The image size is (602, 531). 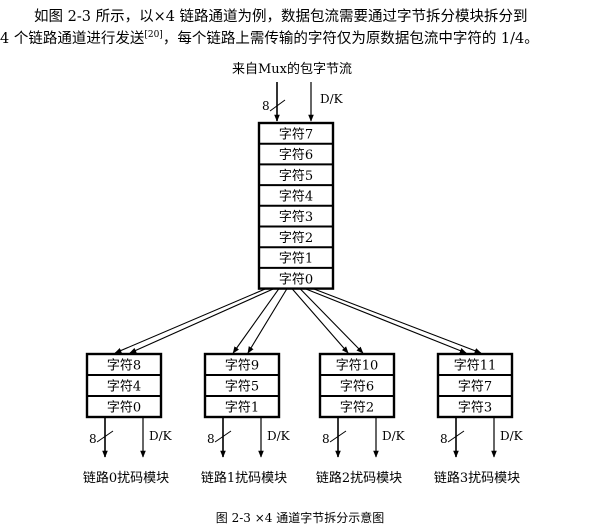 I want to click on lane-stack-cell: 字符1, so click(x=242, y=408).